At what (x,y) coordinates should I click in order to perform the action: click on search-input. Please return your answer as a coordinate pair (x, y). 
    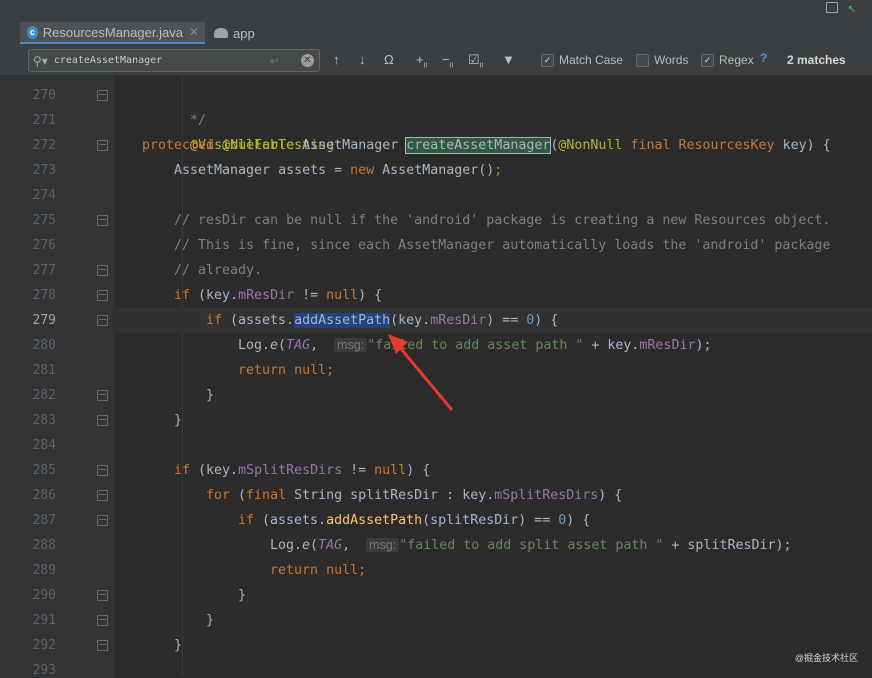
    Looking at the image, I should click on (158, 60).